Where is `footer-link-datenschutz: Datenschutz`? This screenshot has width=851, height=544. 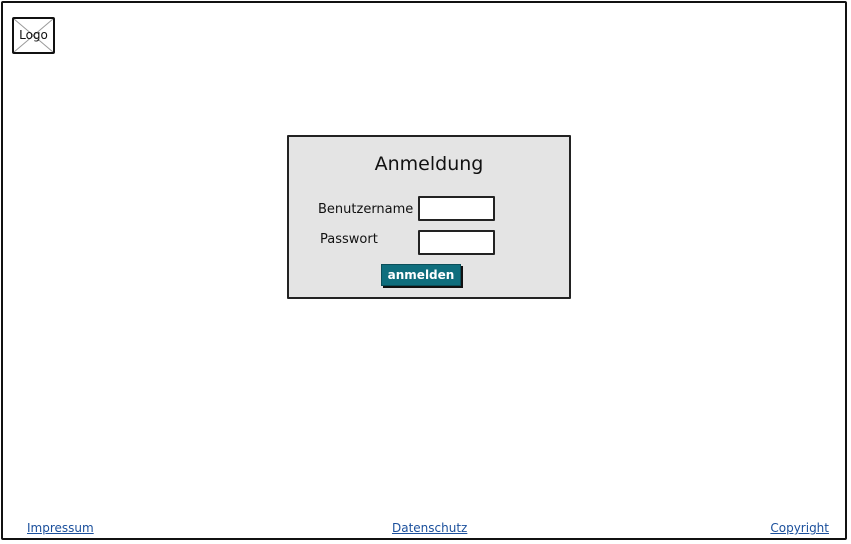
footer-link-datenschutz: Datenschutz is located at coordinates (429, 528).